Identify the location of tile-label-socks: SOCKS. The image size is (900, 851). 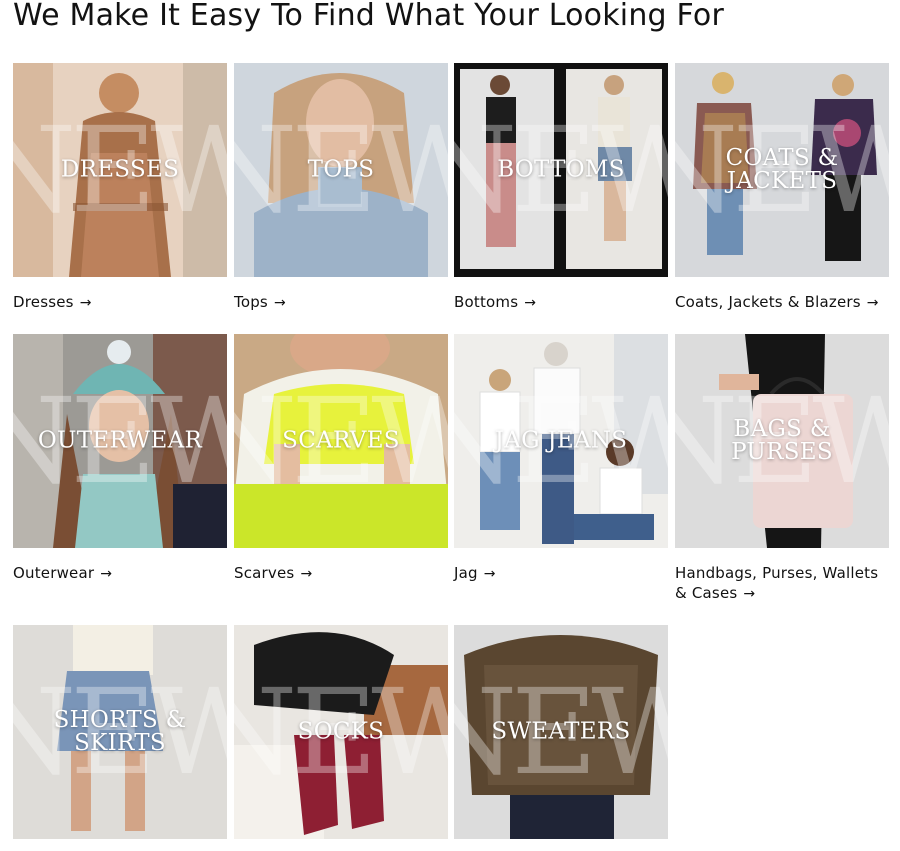
(341, 731).